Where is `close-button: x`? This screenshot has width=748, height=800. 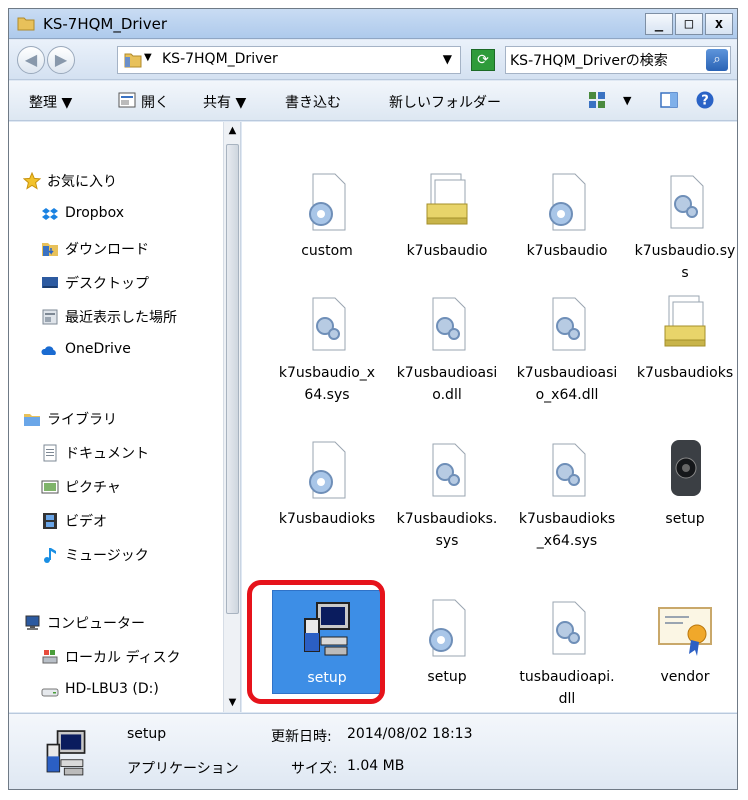
close-button: x is located at coordinates (719, 24).